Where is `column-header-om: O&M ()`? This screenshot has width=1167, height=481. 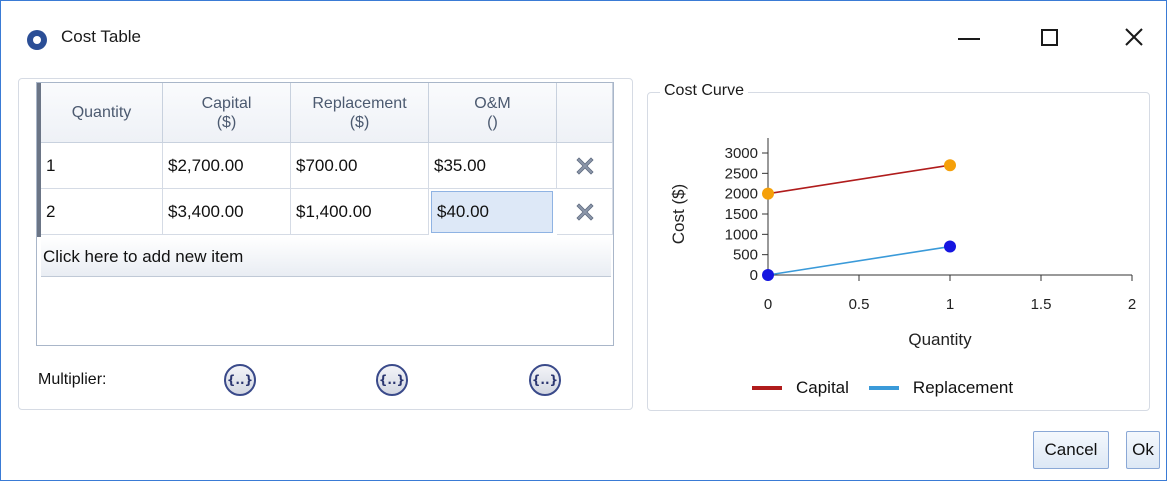
column-header-om: O&M () is located at coordinates (493, 113).